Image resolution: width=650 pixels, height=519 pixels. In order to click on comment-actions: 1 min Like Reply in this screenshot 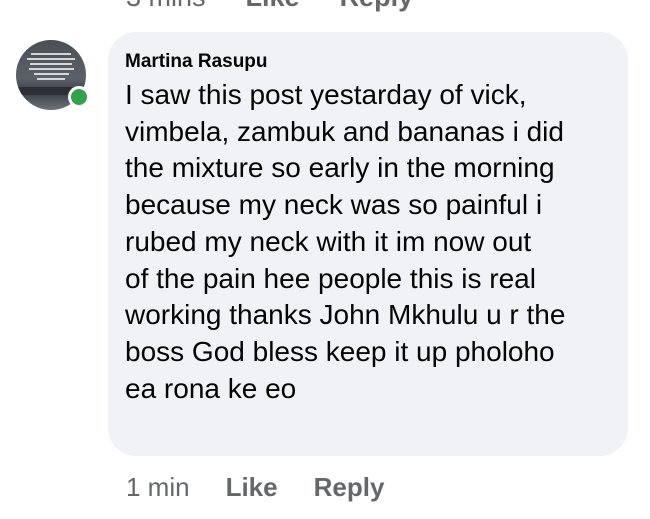, I will do `click(255, 487)`.